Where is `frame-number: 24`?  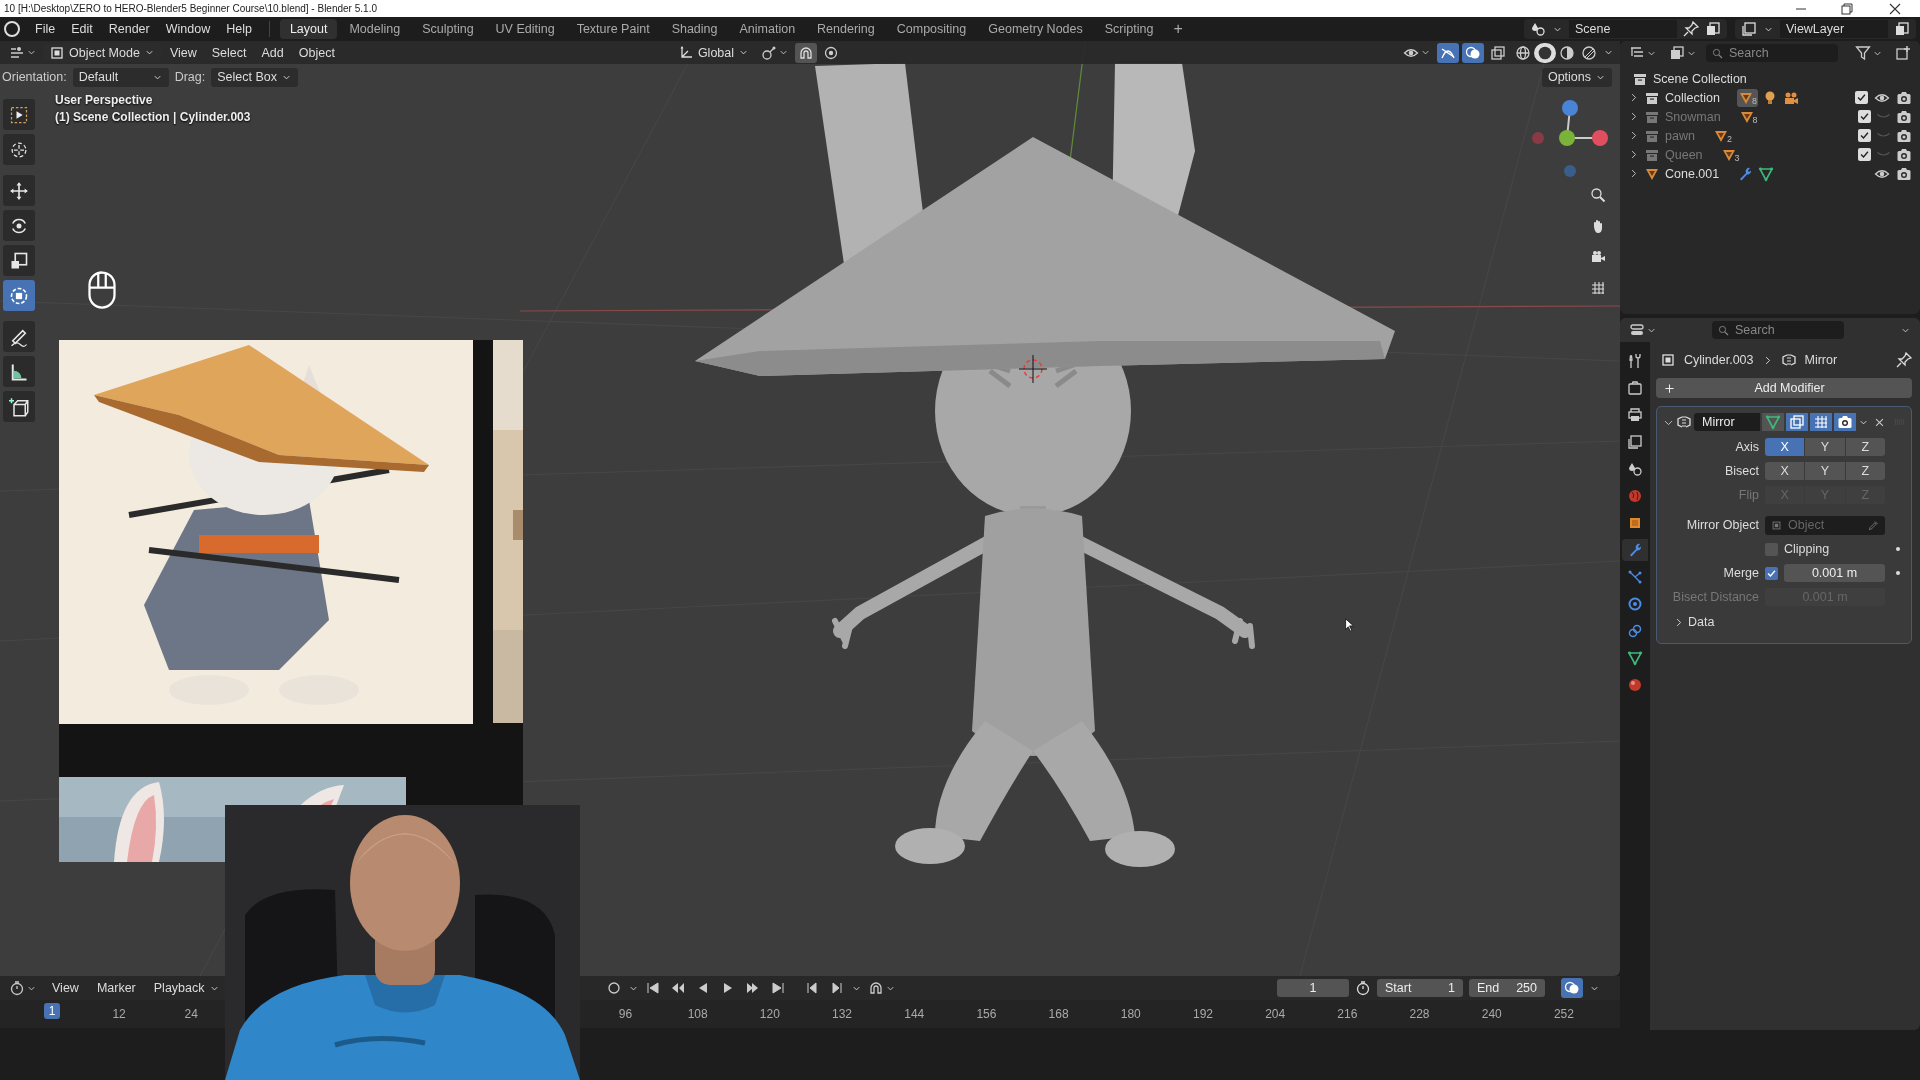 frame-number: 24 is located at coordinates (191, 1014).